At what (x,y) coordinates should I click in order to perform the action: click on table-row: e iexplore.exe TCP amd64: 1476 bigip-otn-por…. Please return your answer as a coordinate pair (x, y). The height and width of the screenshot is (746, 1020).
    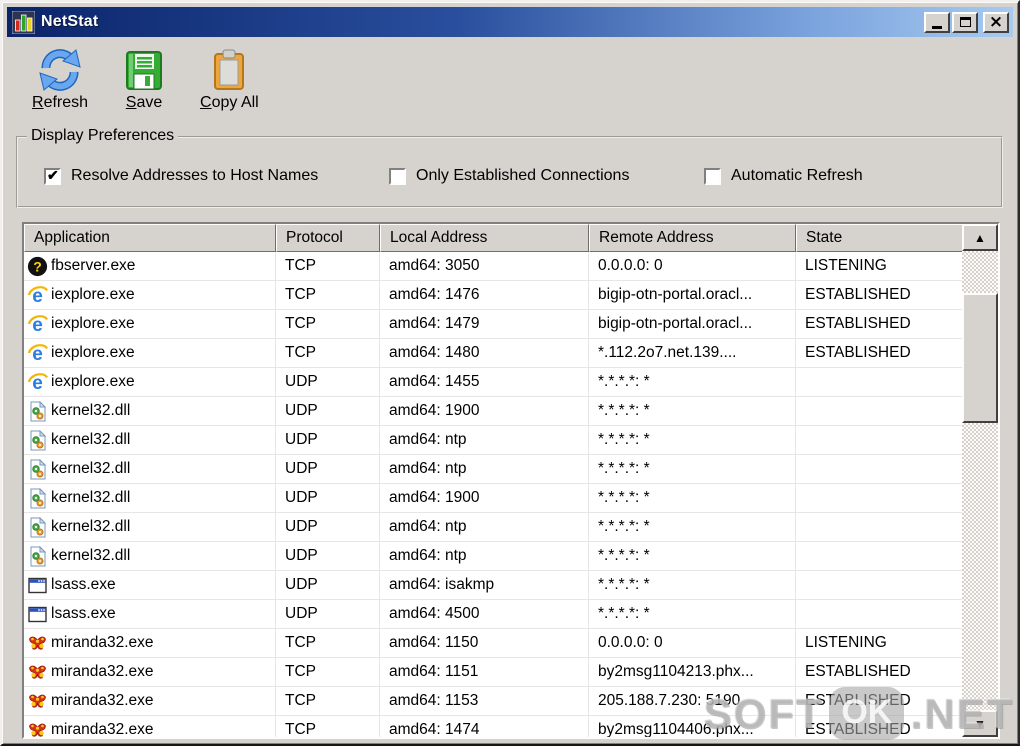
    Looking at the image, I should click on (493, 295).